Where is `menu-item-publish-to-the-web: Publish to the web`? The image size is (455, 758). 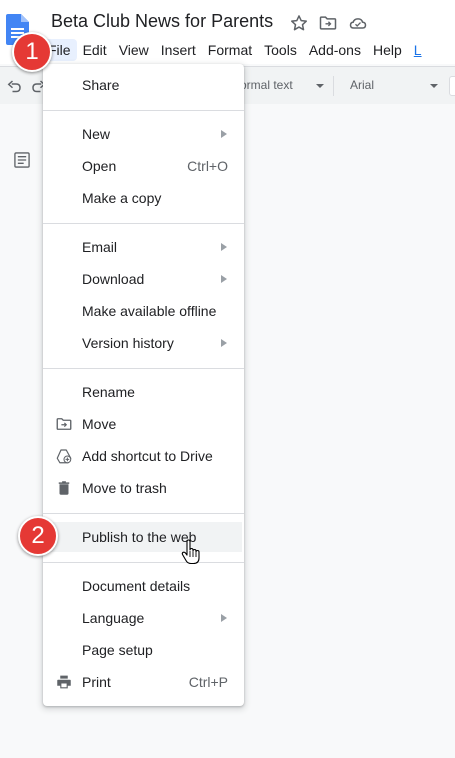
menu-item-publish-to-the-web: Publish to the web is located at coordinates (143, 537).